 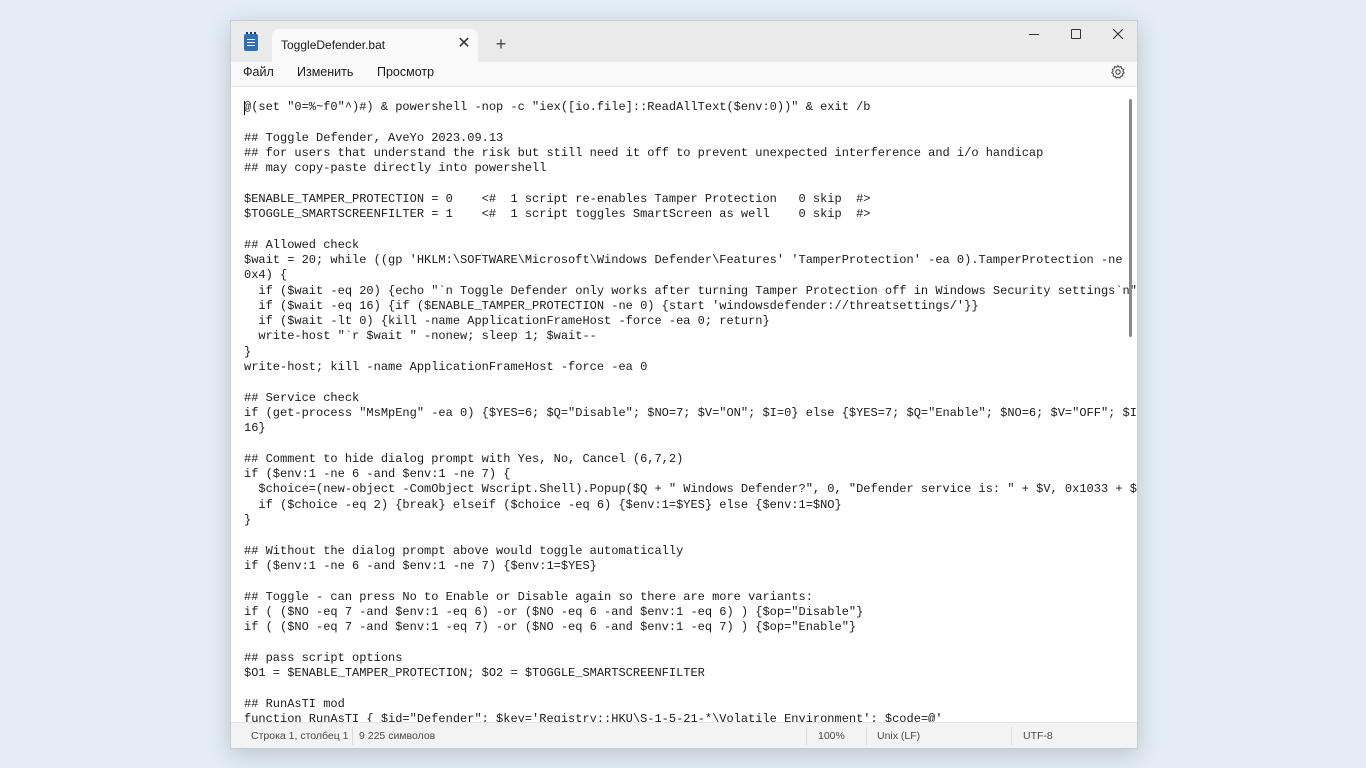 What do you see at coordinates (501, 44) in the screenshot?
I see `new-tab-button: +` at bounding box center [501, 44].